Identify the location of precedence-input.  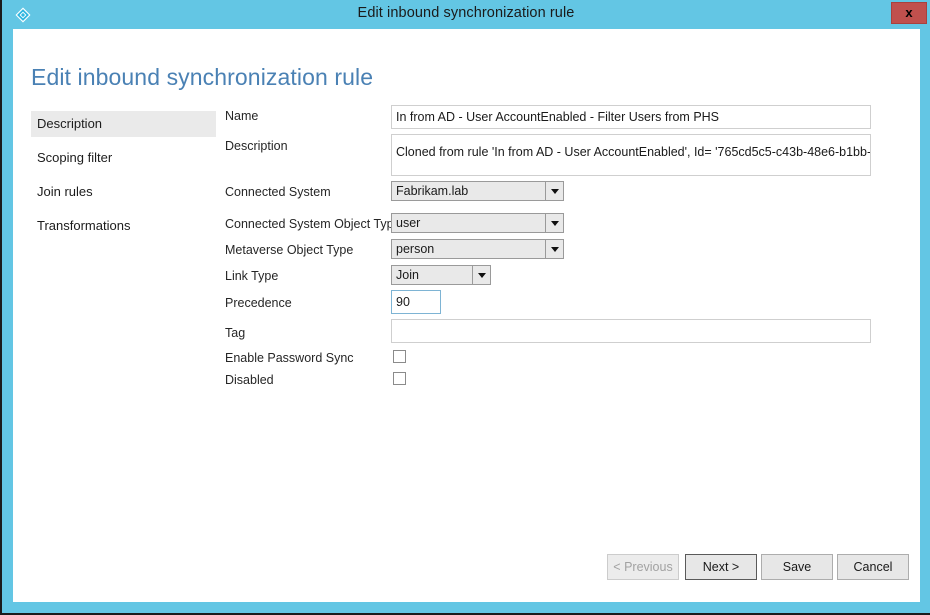
(416, 302).